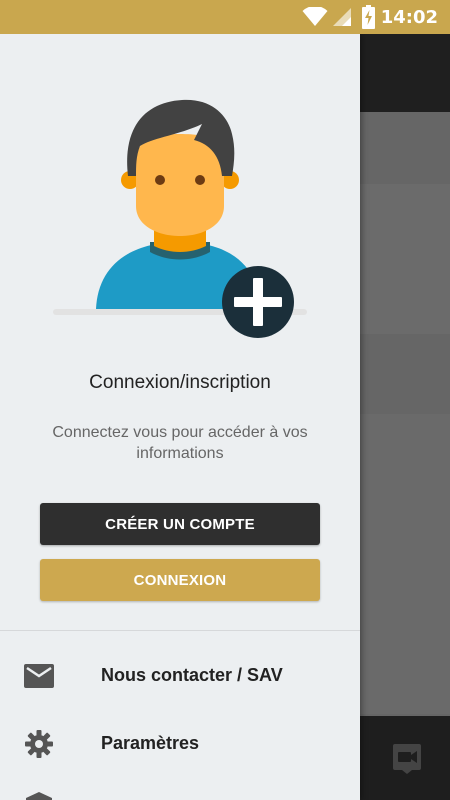 The height and width of the screenshot is (800, 450). I want to click on signal-icon, so click(342, 17).